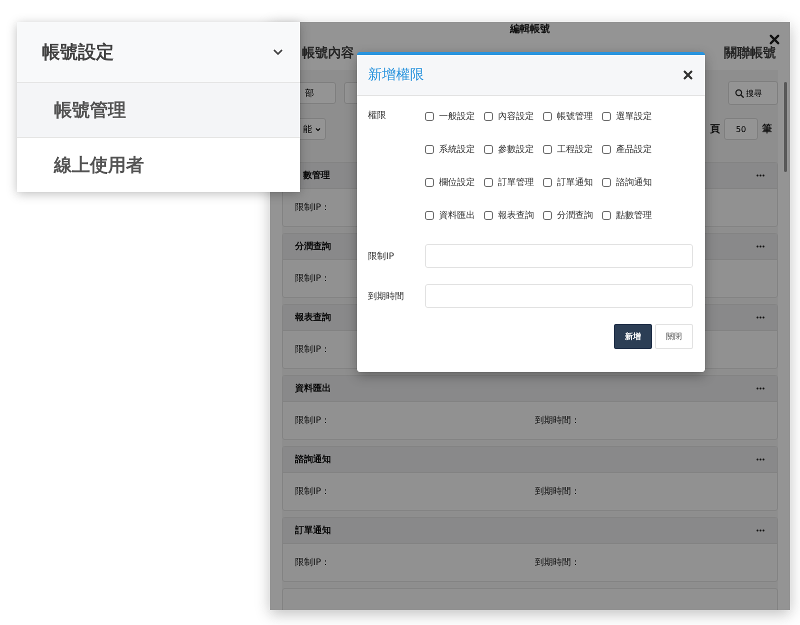 This screenshot has height=625, width=800. Describe the element at coordinates (158, 110) in the screenshot. I see `menu-item: 帳號管理` at that location.